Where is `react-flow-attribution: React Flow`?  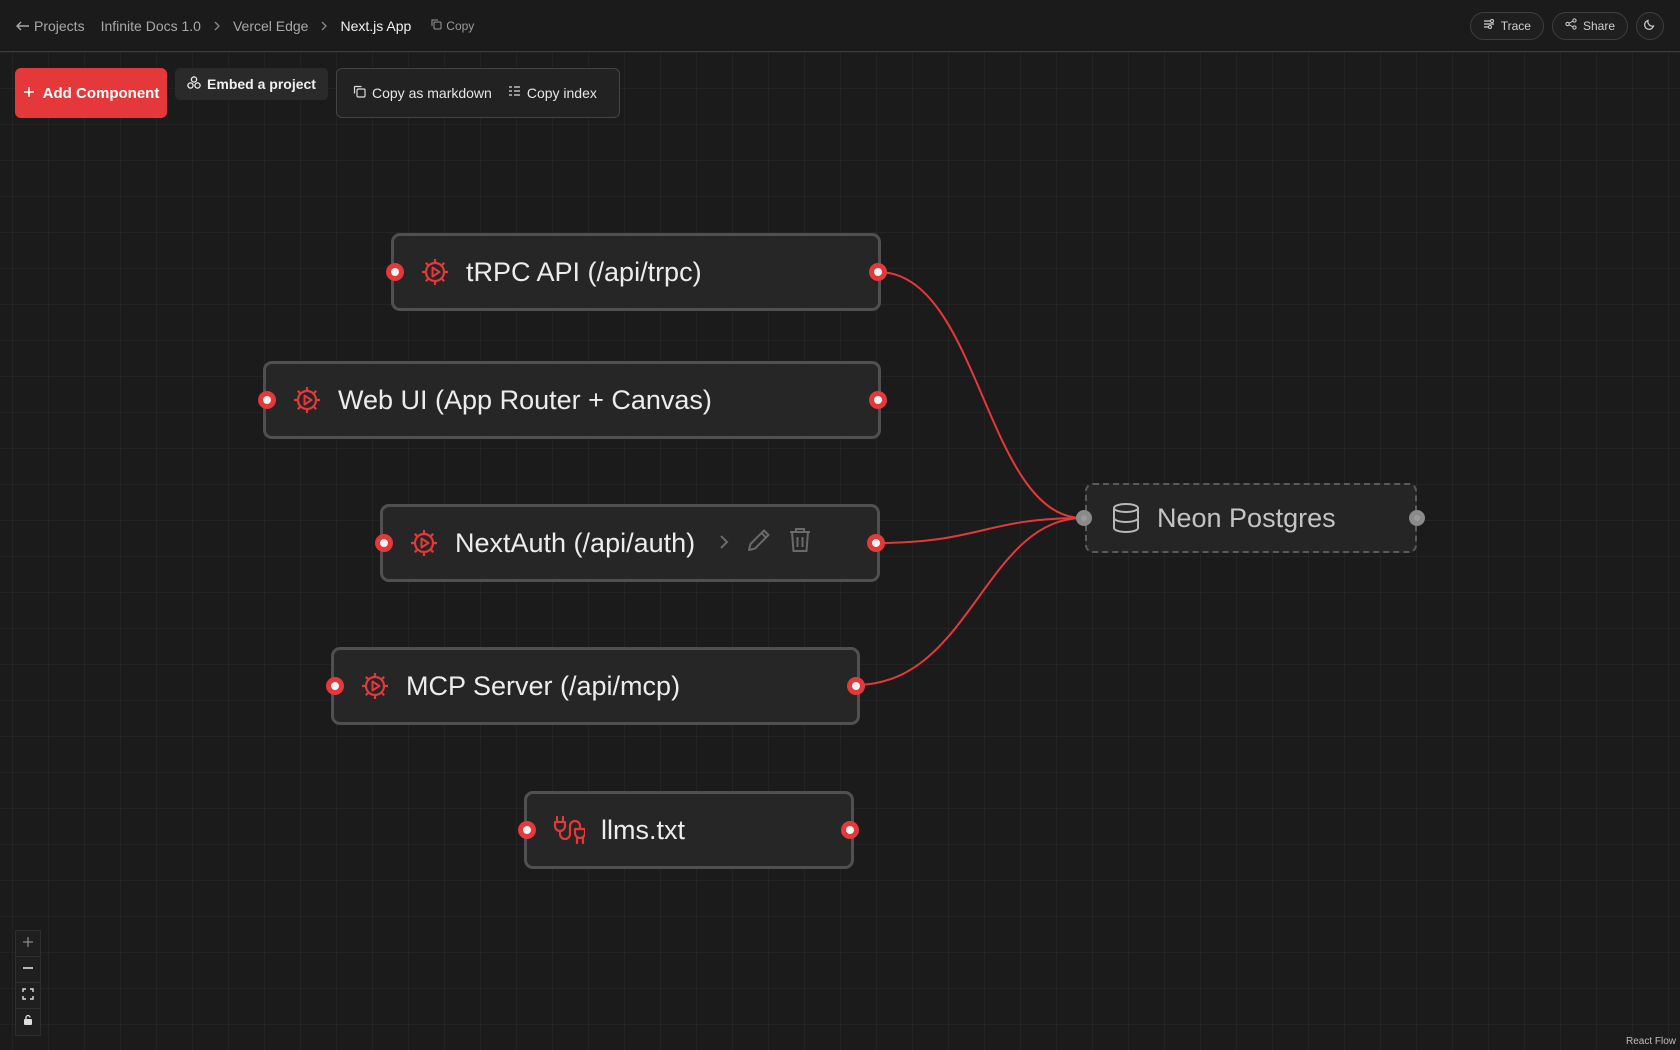 react-flow-attribution: React Flow is located at coordinates (1651, 1041).